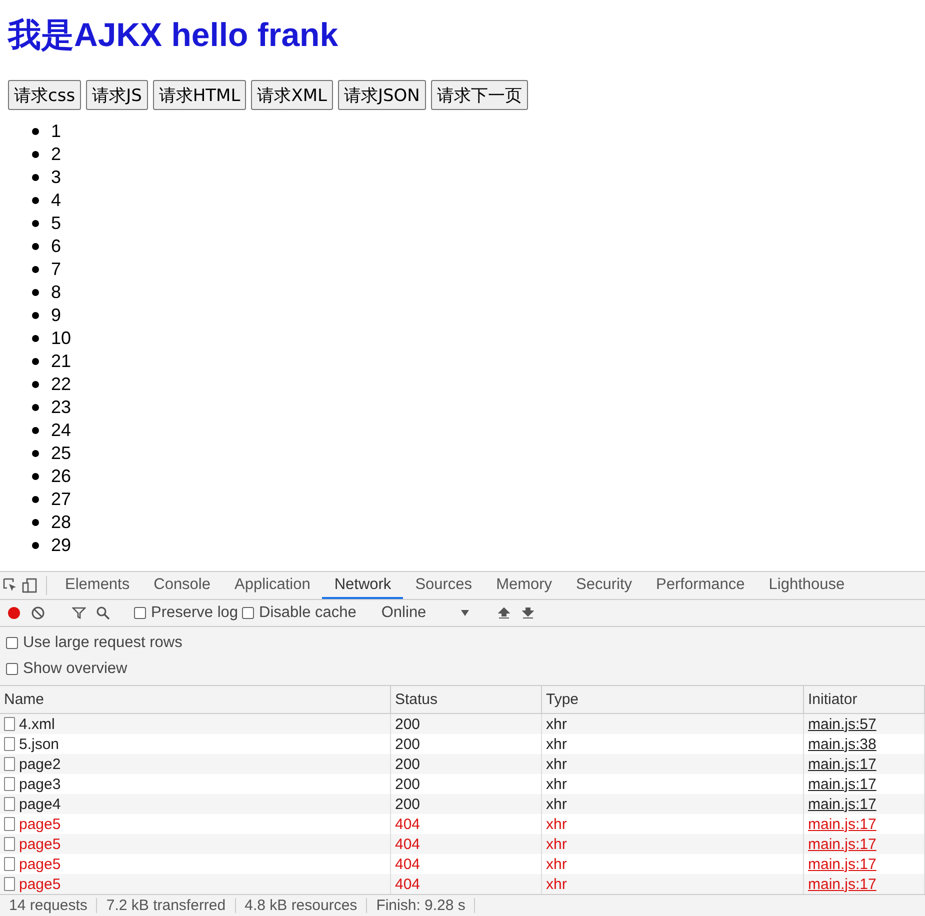 The image size is (925, 916). What do you see at coordinates (56, 177) in the screenshot?
I see `list-item: 3` at bounding box center [56, 177].